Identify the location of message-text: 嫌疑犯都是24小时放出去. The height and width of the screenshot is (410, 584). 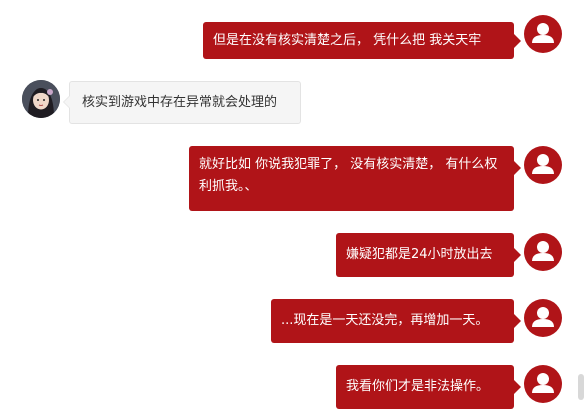
(419, 254).